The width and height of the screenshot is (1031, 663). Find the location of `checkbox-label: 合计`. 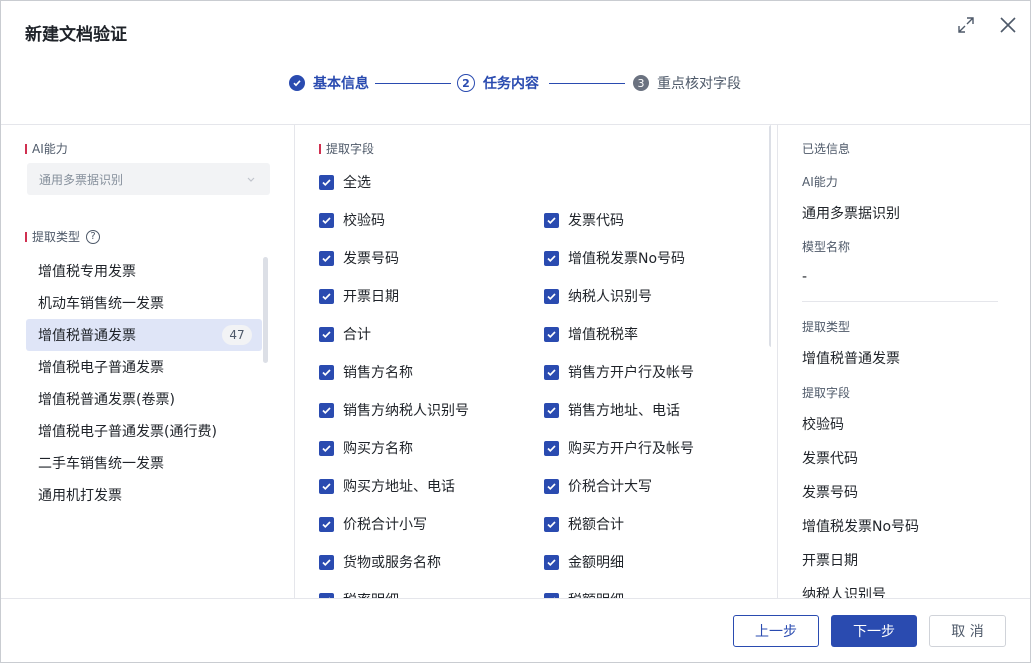

checkbox-label: 合计 is located at coordinates (357, 335).